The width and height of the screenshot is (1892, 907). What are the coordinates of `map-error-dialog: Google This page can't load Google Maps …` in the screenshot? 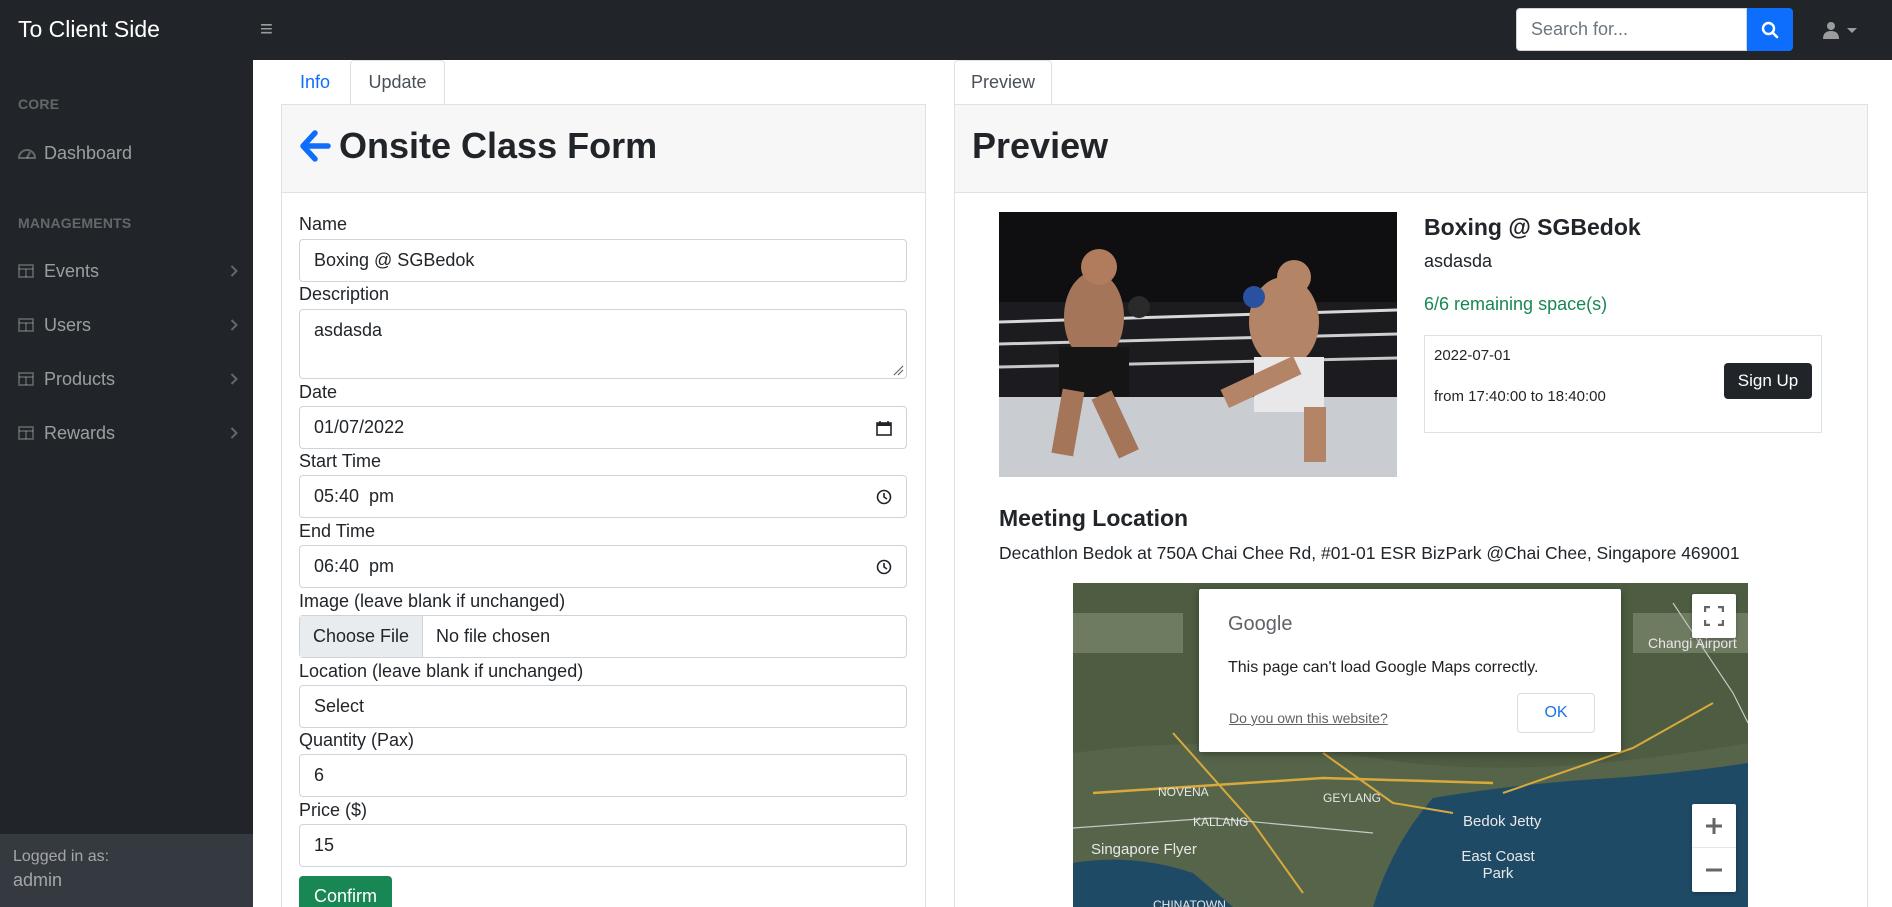 It's located at (1410, 670).